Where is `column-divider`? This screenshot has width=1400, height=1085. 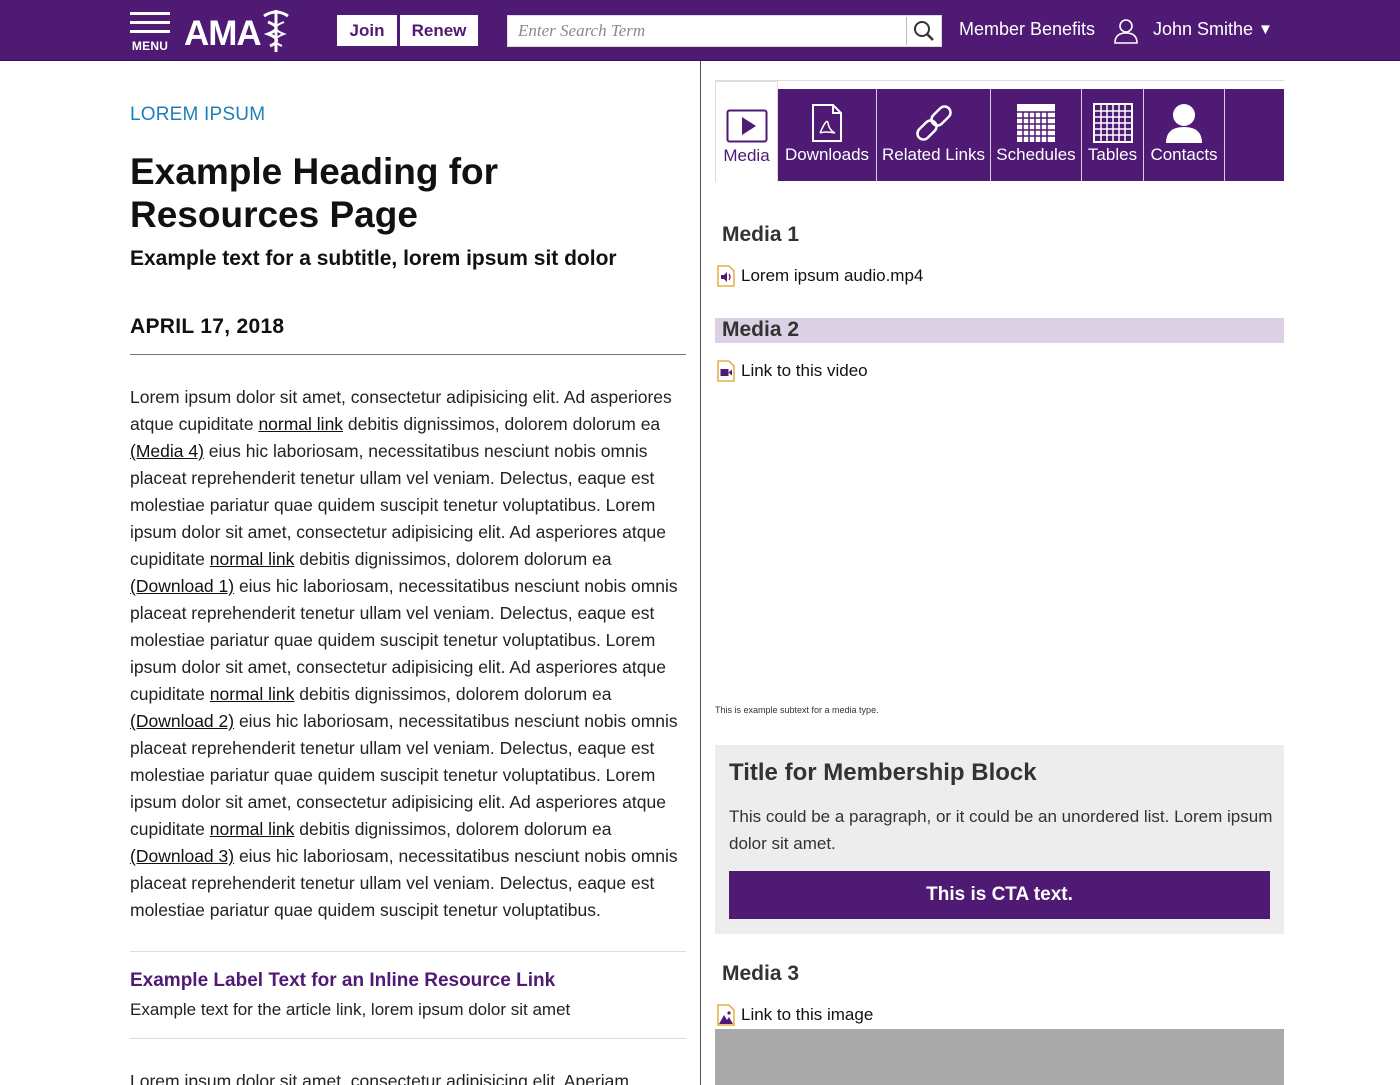
column-divider is located at coordinates (700, 573).